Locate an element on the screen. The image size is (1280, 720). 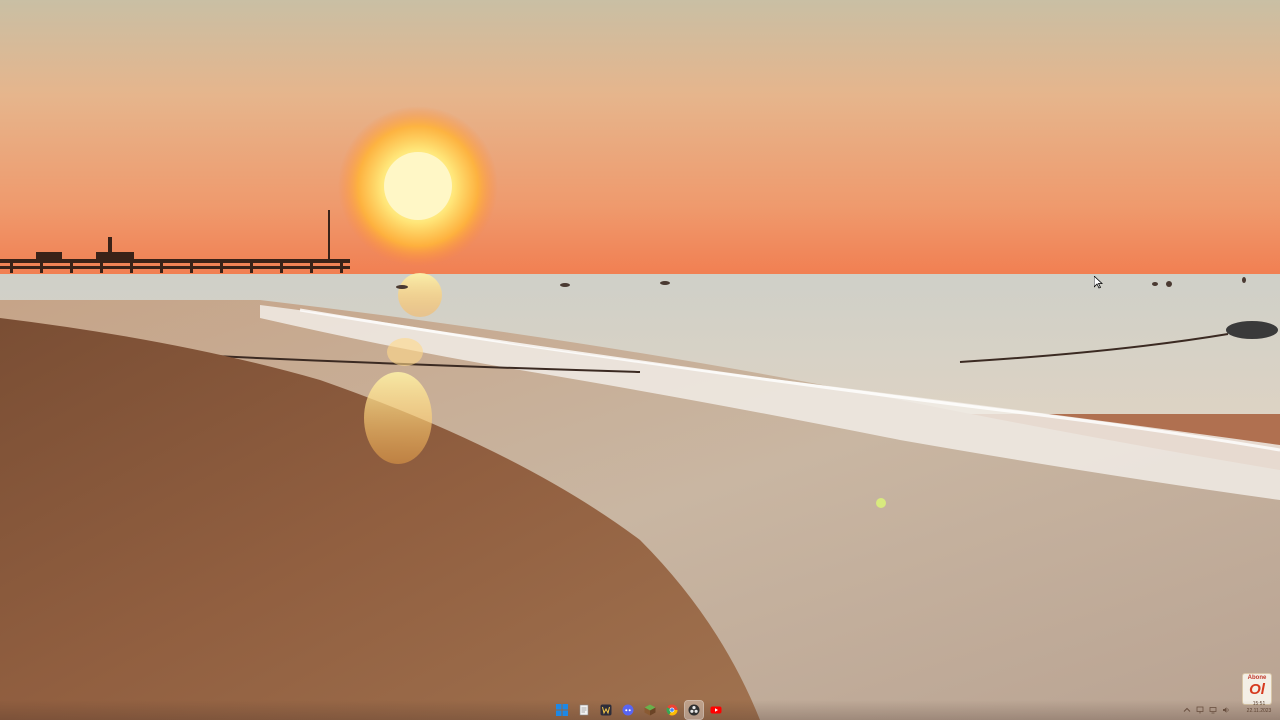
taskbar-obs-button is located at coordinates (694, 710).